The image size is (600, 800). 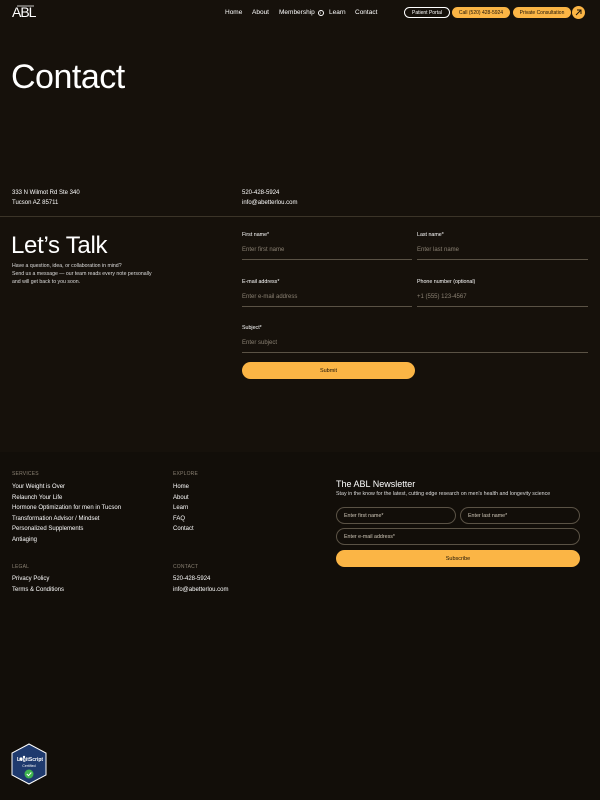 I want to click on newsletter-email-input: Enter e-mail address*, so click(x=458, y=536).